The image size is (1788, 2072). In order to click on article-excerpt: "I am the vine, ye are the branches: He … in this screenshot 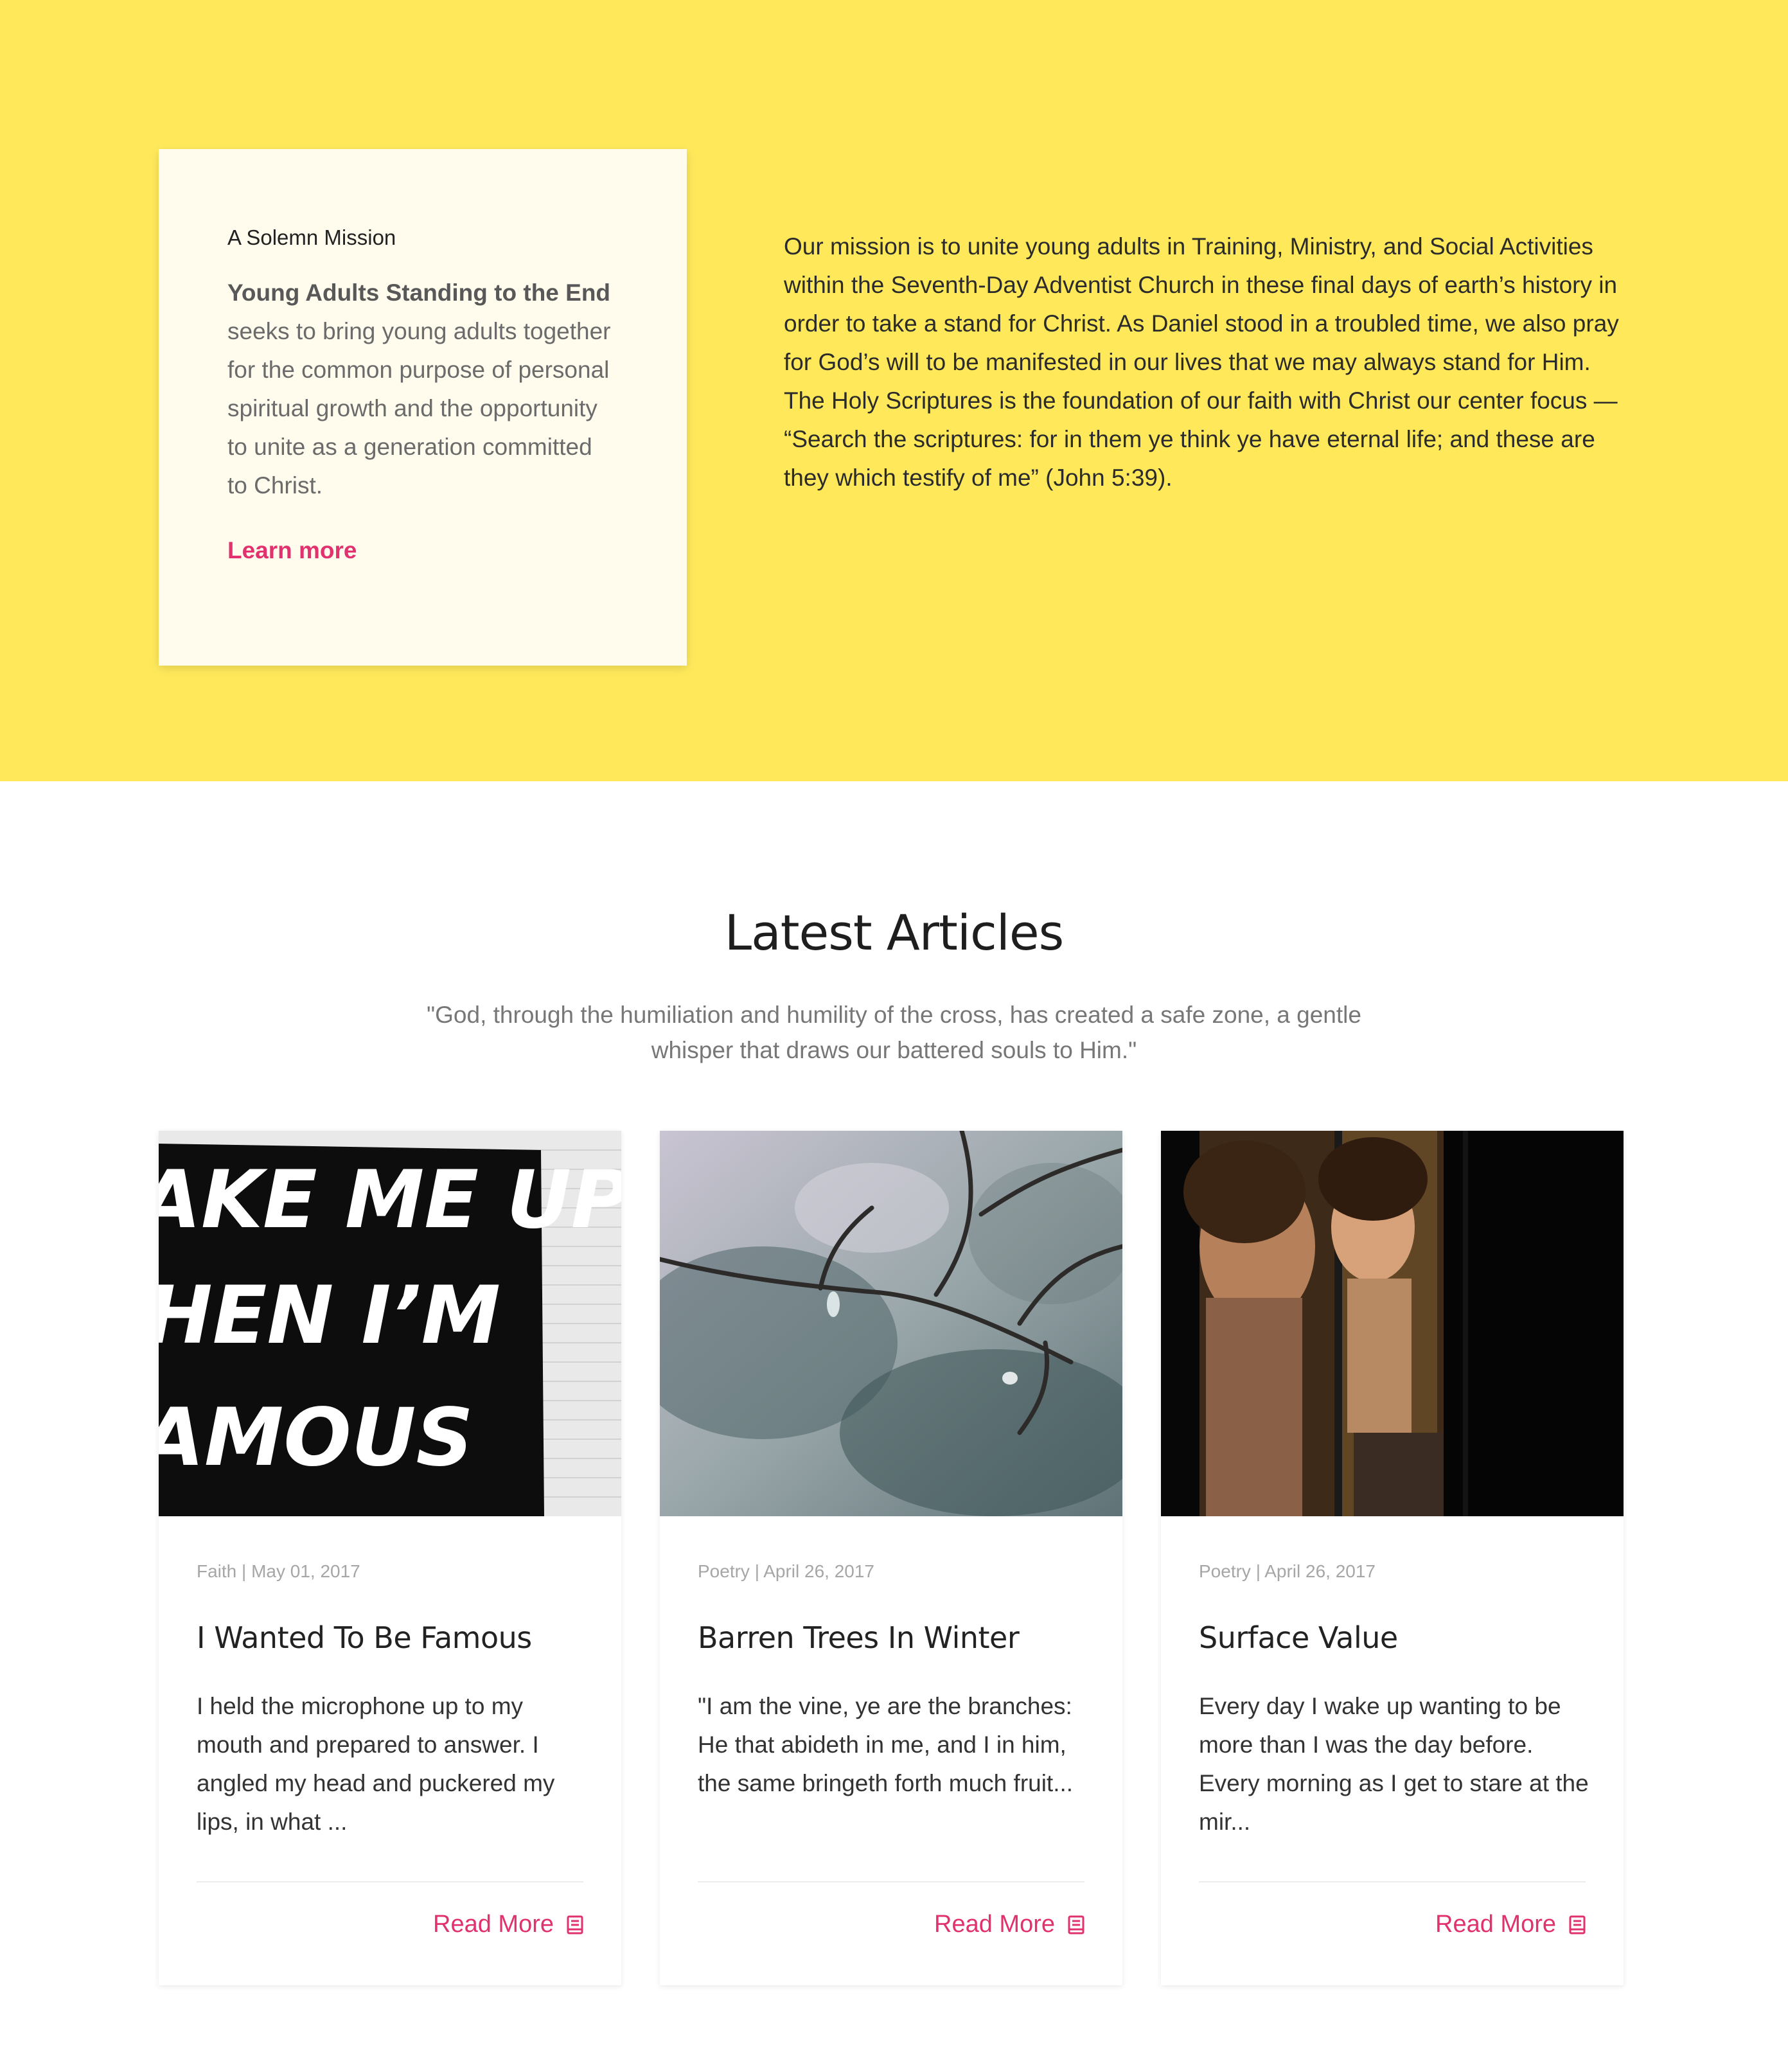, I will do `click(886, 1744)`.